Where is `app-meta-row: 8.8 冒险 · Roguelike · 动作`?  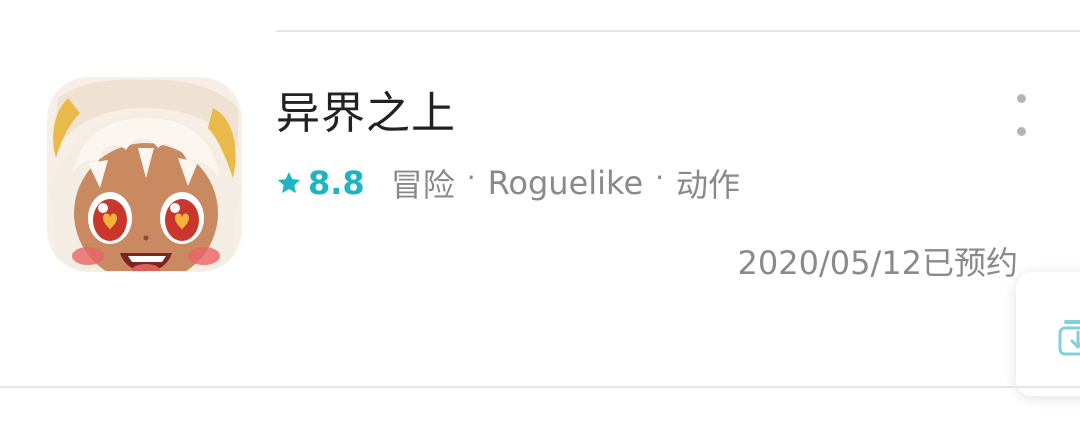 app-meta-row: 8.8 冒险 · Roguelike · 动作 is located at coordinates (508, 183).